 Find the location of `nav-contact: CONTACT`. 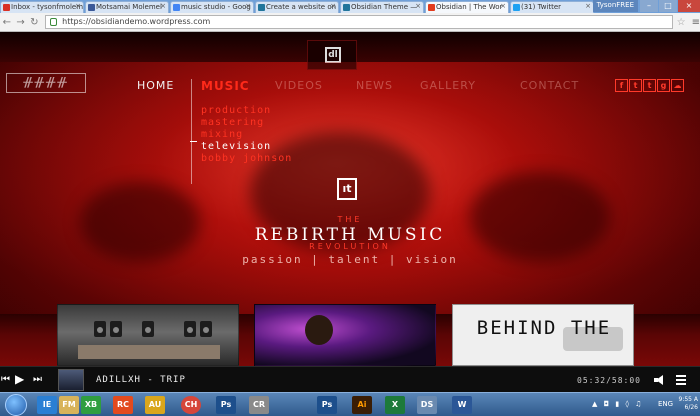

nav-contact: CONTACT is located at coordinates (549, 85).